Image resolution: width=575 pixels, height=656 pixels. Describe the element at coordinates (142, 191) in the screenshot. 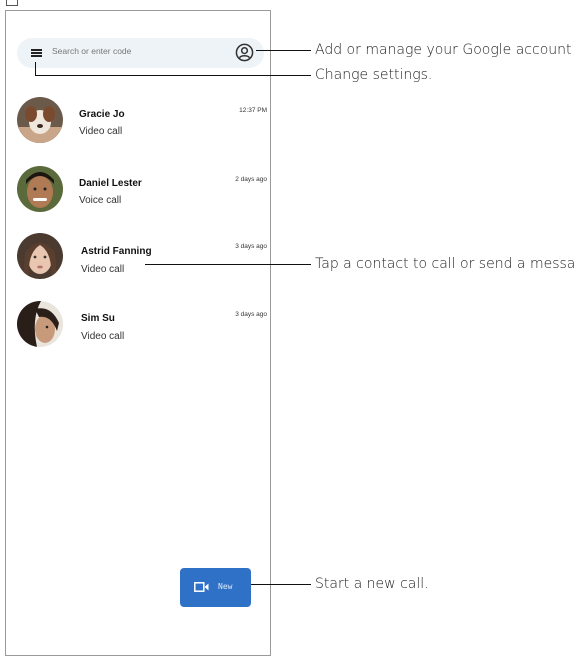

I see `contact-item: Daniel Lester Voice call 2 days ago` at that location.